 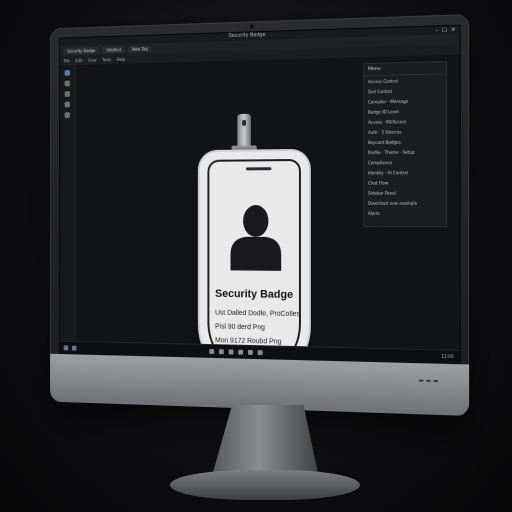 What do you see at coordinates (106, 59) in the screenshot?
I see `menu-tools: Tools` at bounding box center [106, 59].